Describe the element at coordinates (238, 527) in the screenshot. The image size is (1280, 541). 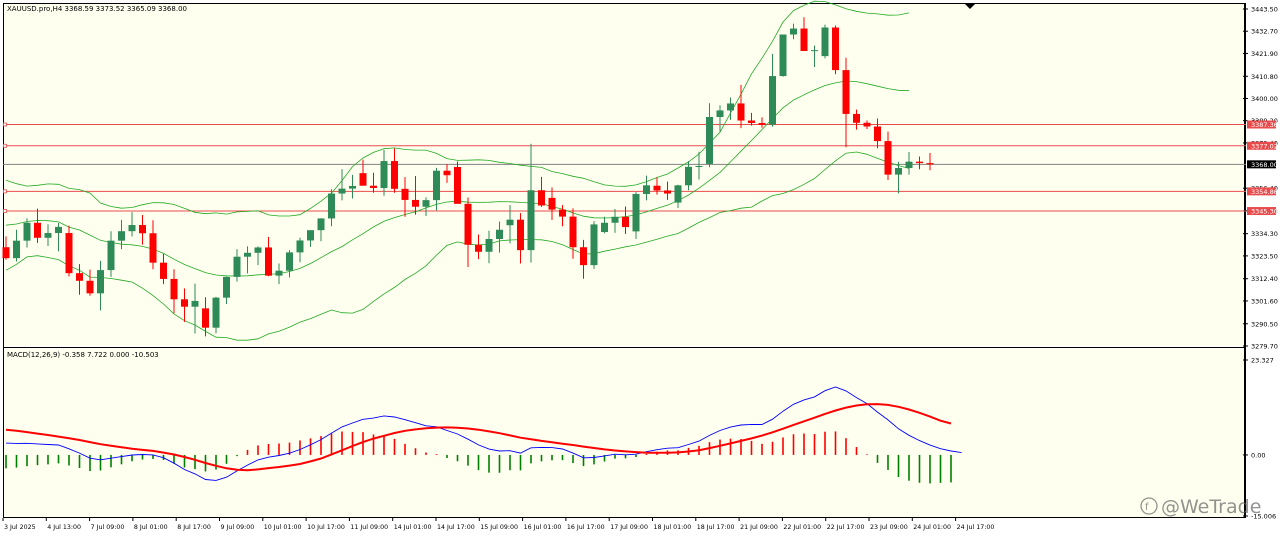
I see `time-tick-label: 9 Jul 09:00` at that location.